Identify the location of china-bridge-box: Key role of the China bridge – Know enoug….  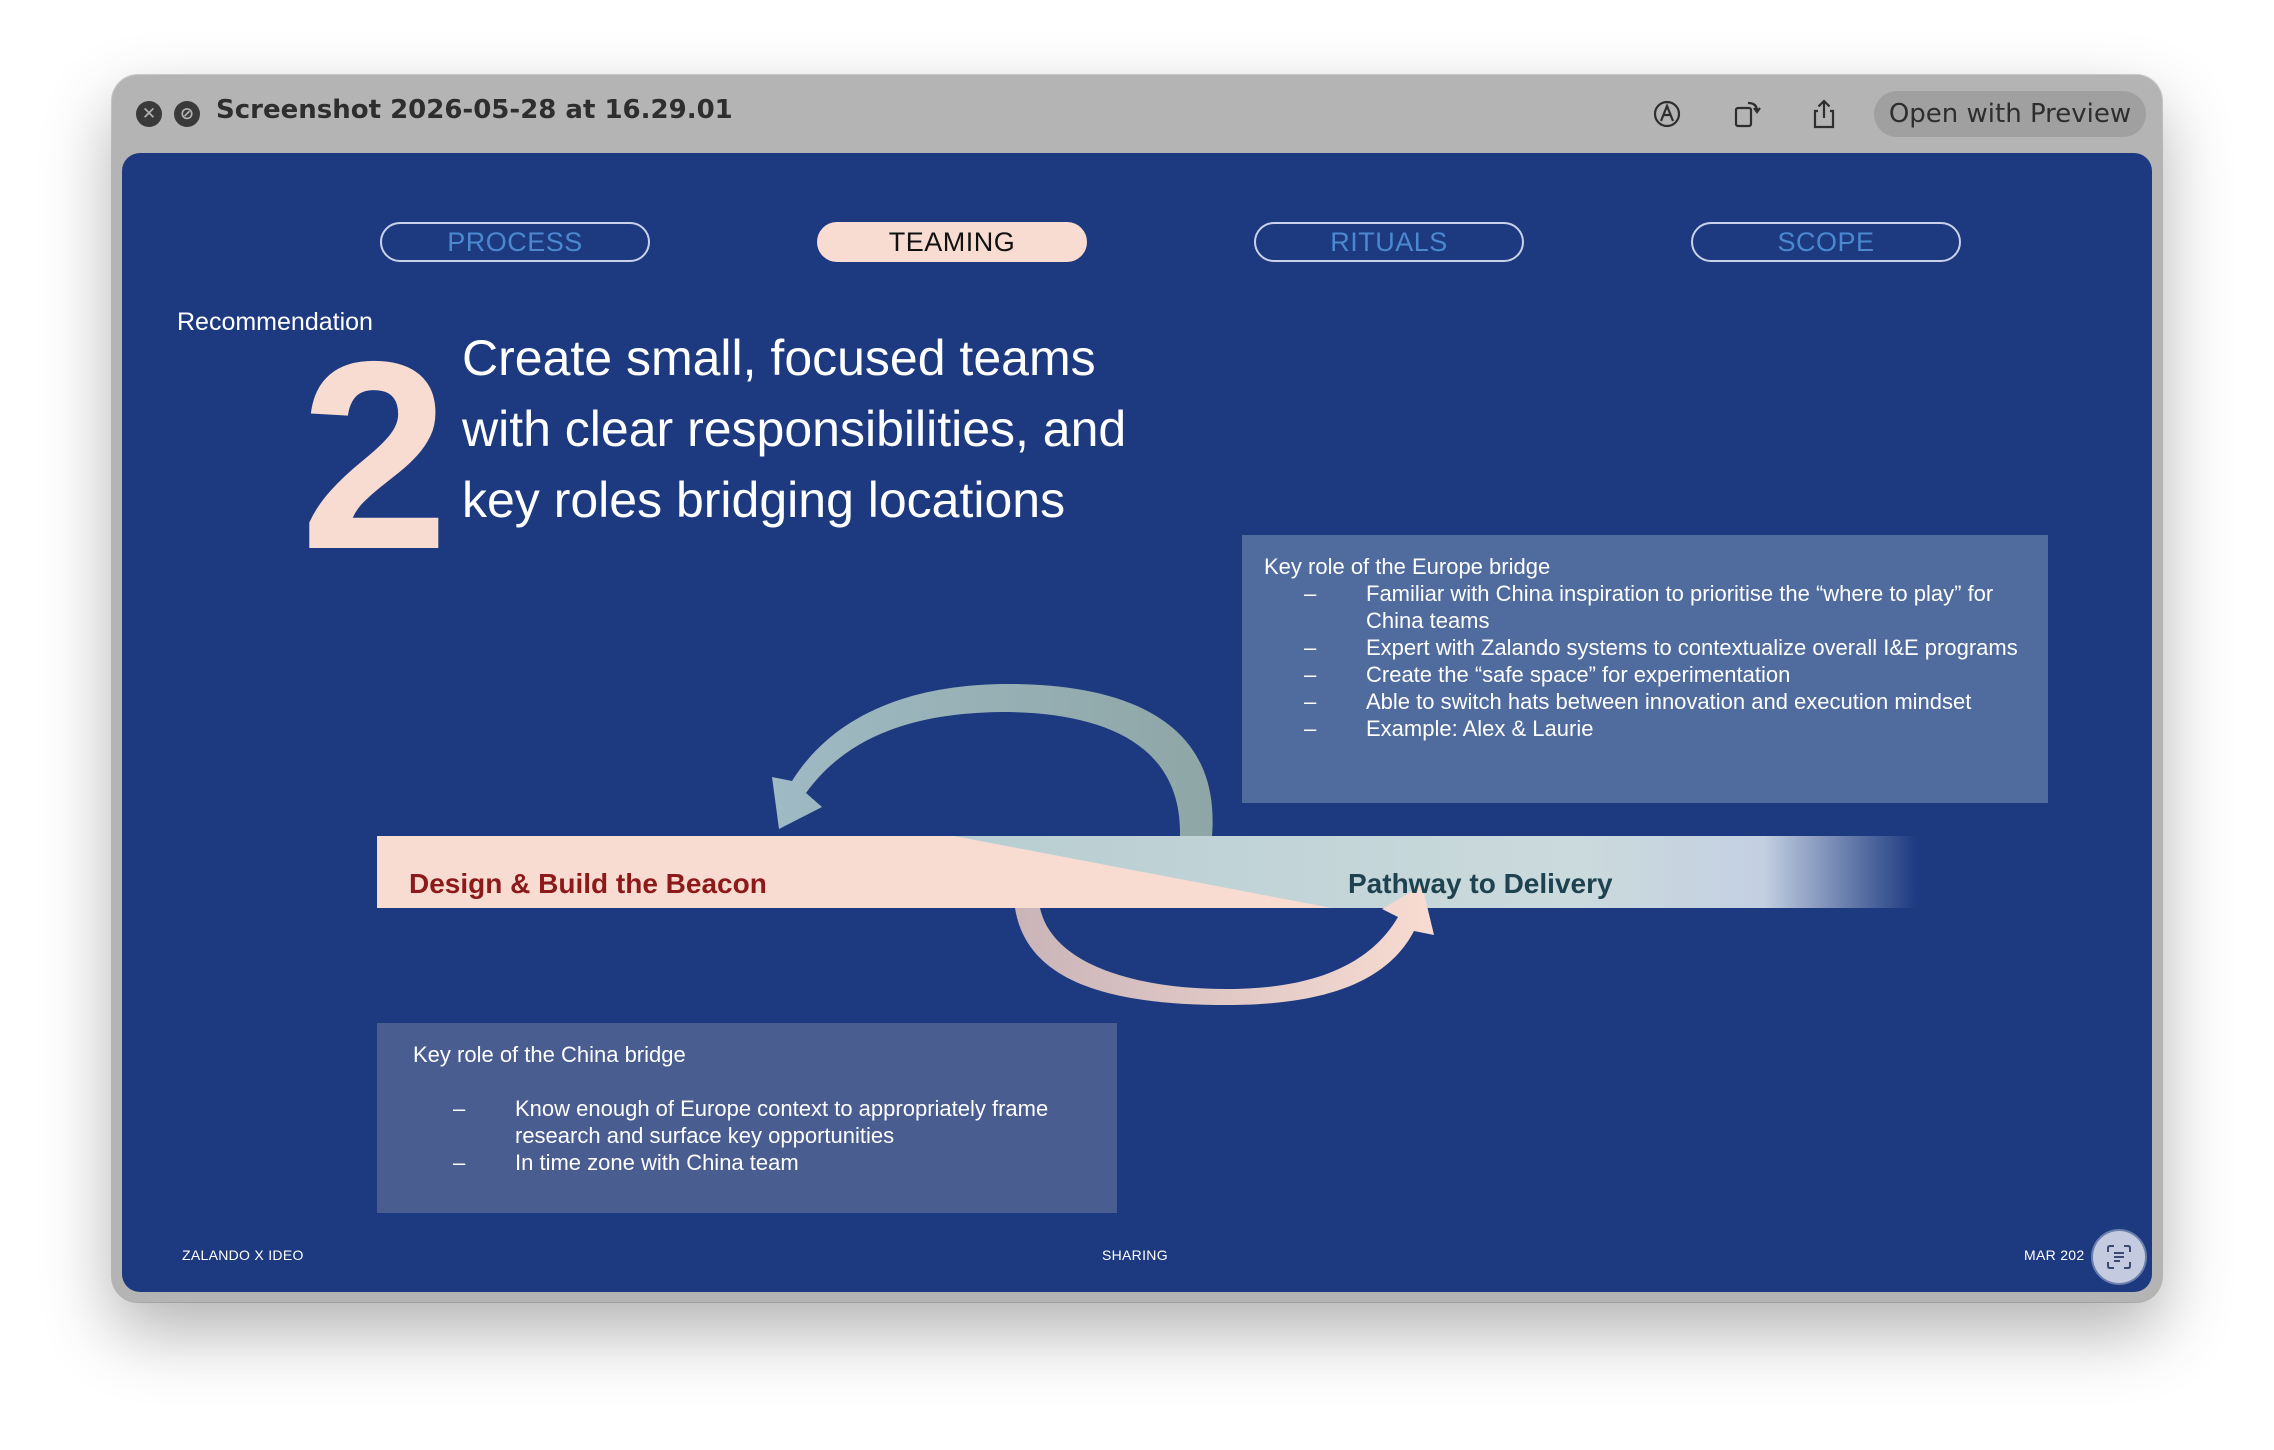
(747, 1118).